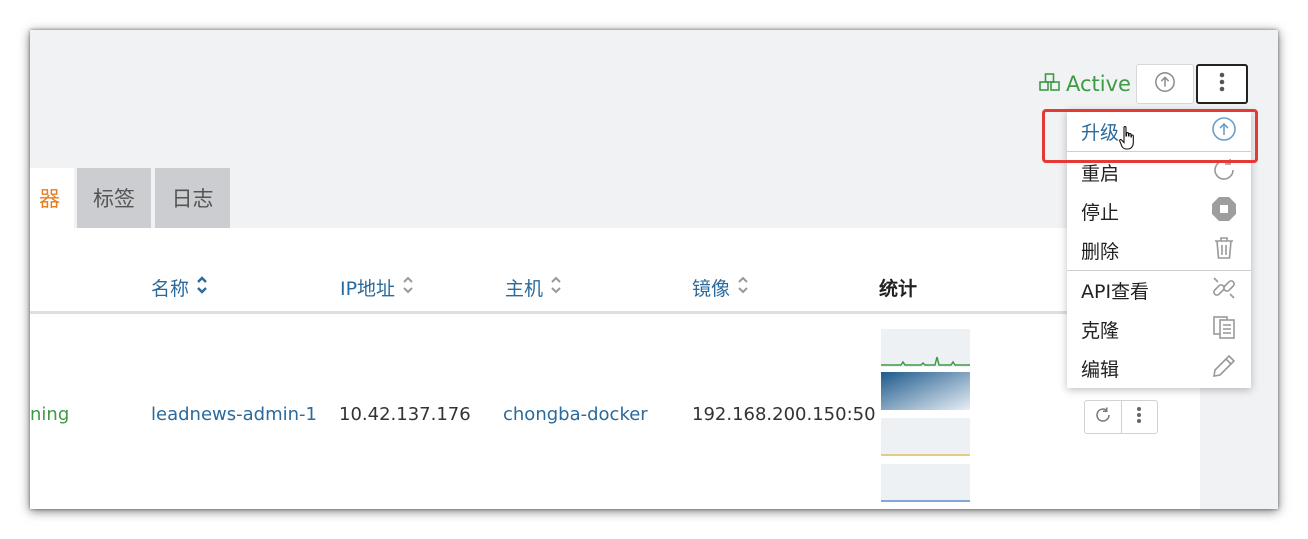 The width and height of the screenshot is (1308, 539). Describe the element at coordinates (1224, 368) in the screenshot. I see `pencil-icon` at that location.